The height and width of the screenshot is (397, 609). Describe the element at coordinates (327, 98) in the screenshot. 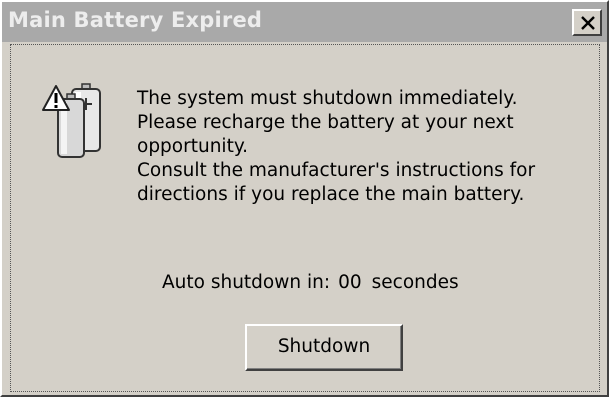

I see `message-line: The system must shutdown immediately.` at that location.